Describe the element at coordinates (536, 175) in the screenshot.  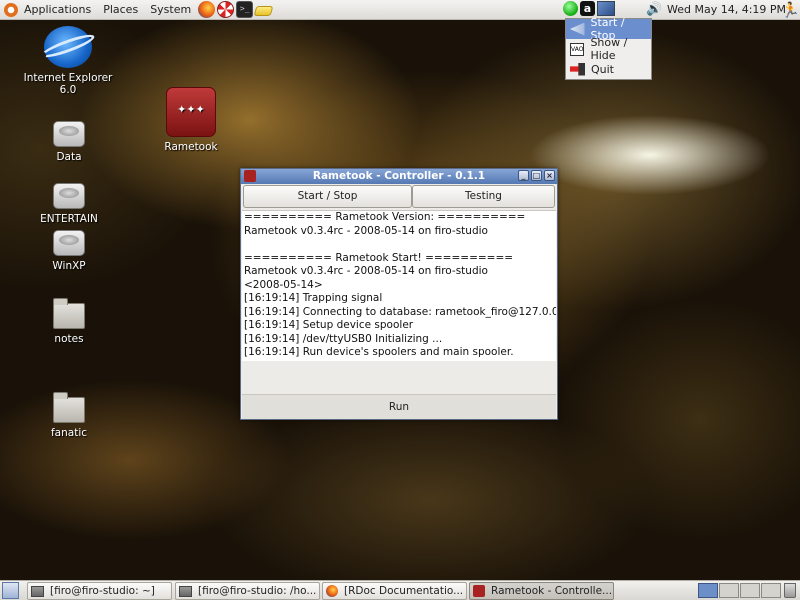
I see `maximize-button: □` at that location.